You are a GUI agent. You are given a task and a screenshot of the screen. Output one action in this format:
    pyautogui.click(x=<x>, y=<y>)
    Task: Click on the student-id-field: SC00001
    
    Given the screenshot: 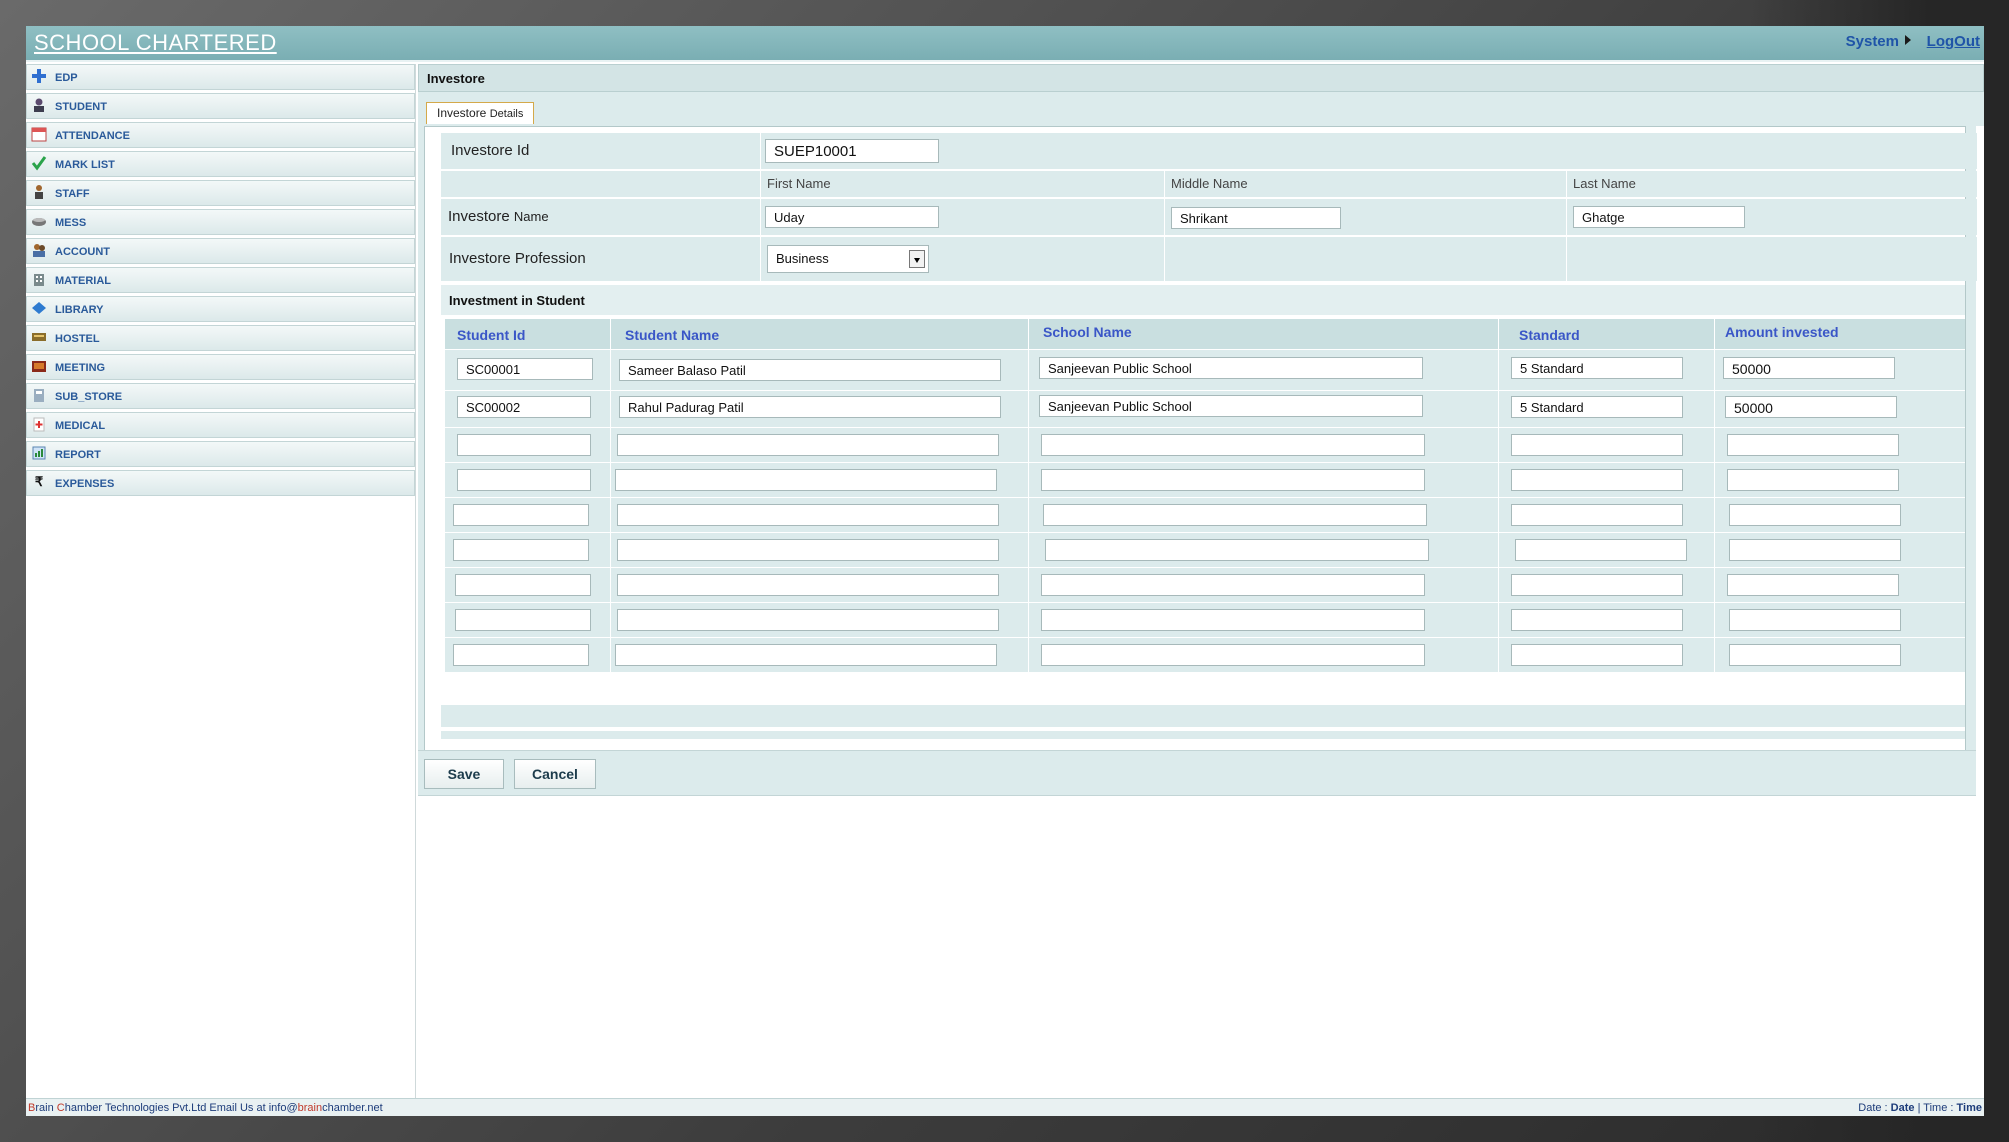 What is the action you would take?
    pyautogui.click(x=525, y=369)
    